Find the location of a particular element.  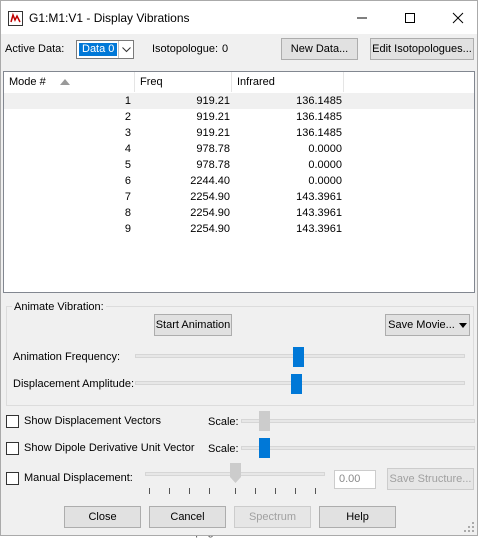

table-row: 7 2254.90 143.3961 is located at coordinates (239, 197).